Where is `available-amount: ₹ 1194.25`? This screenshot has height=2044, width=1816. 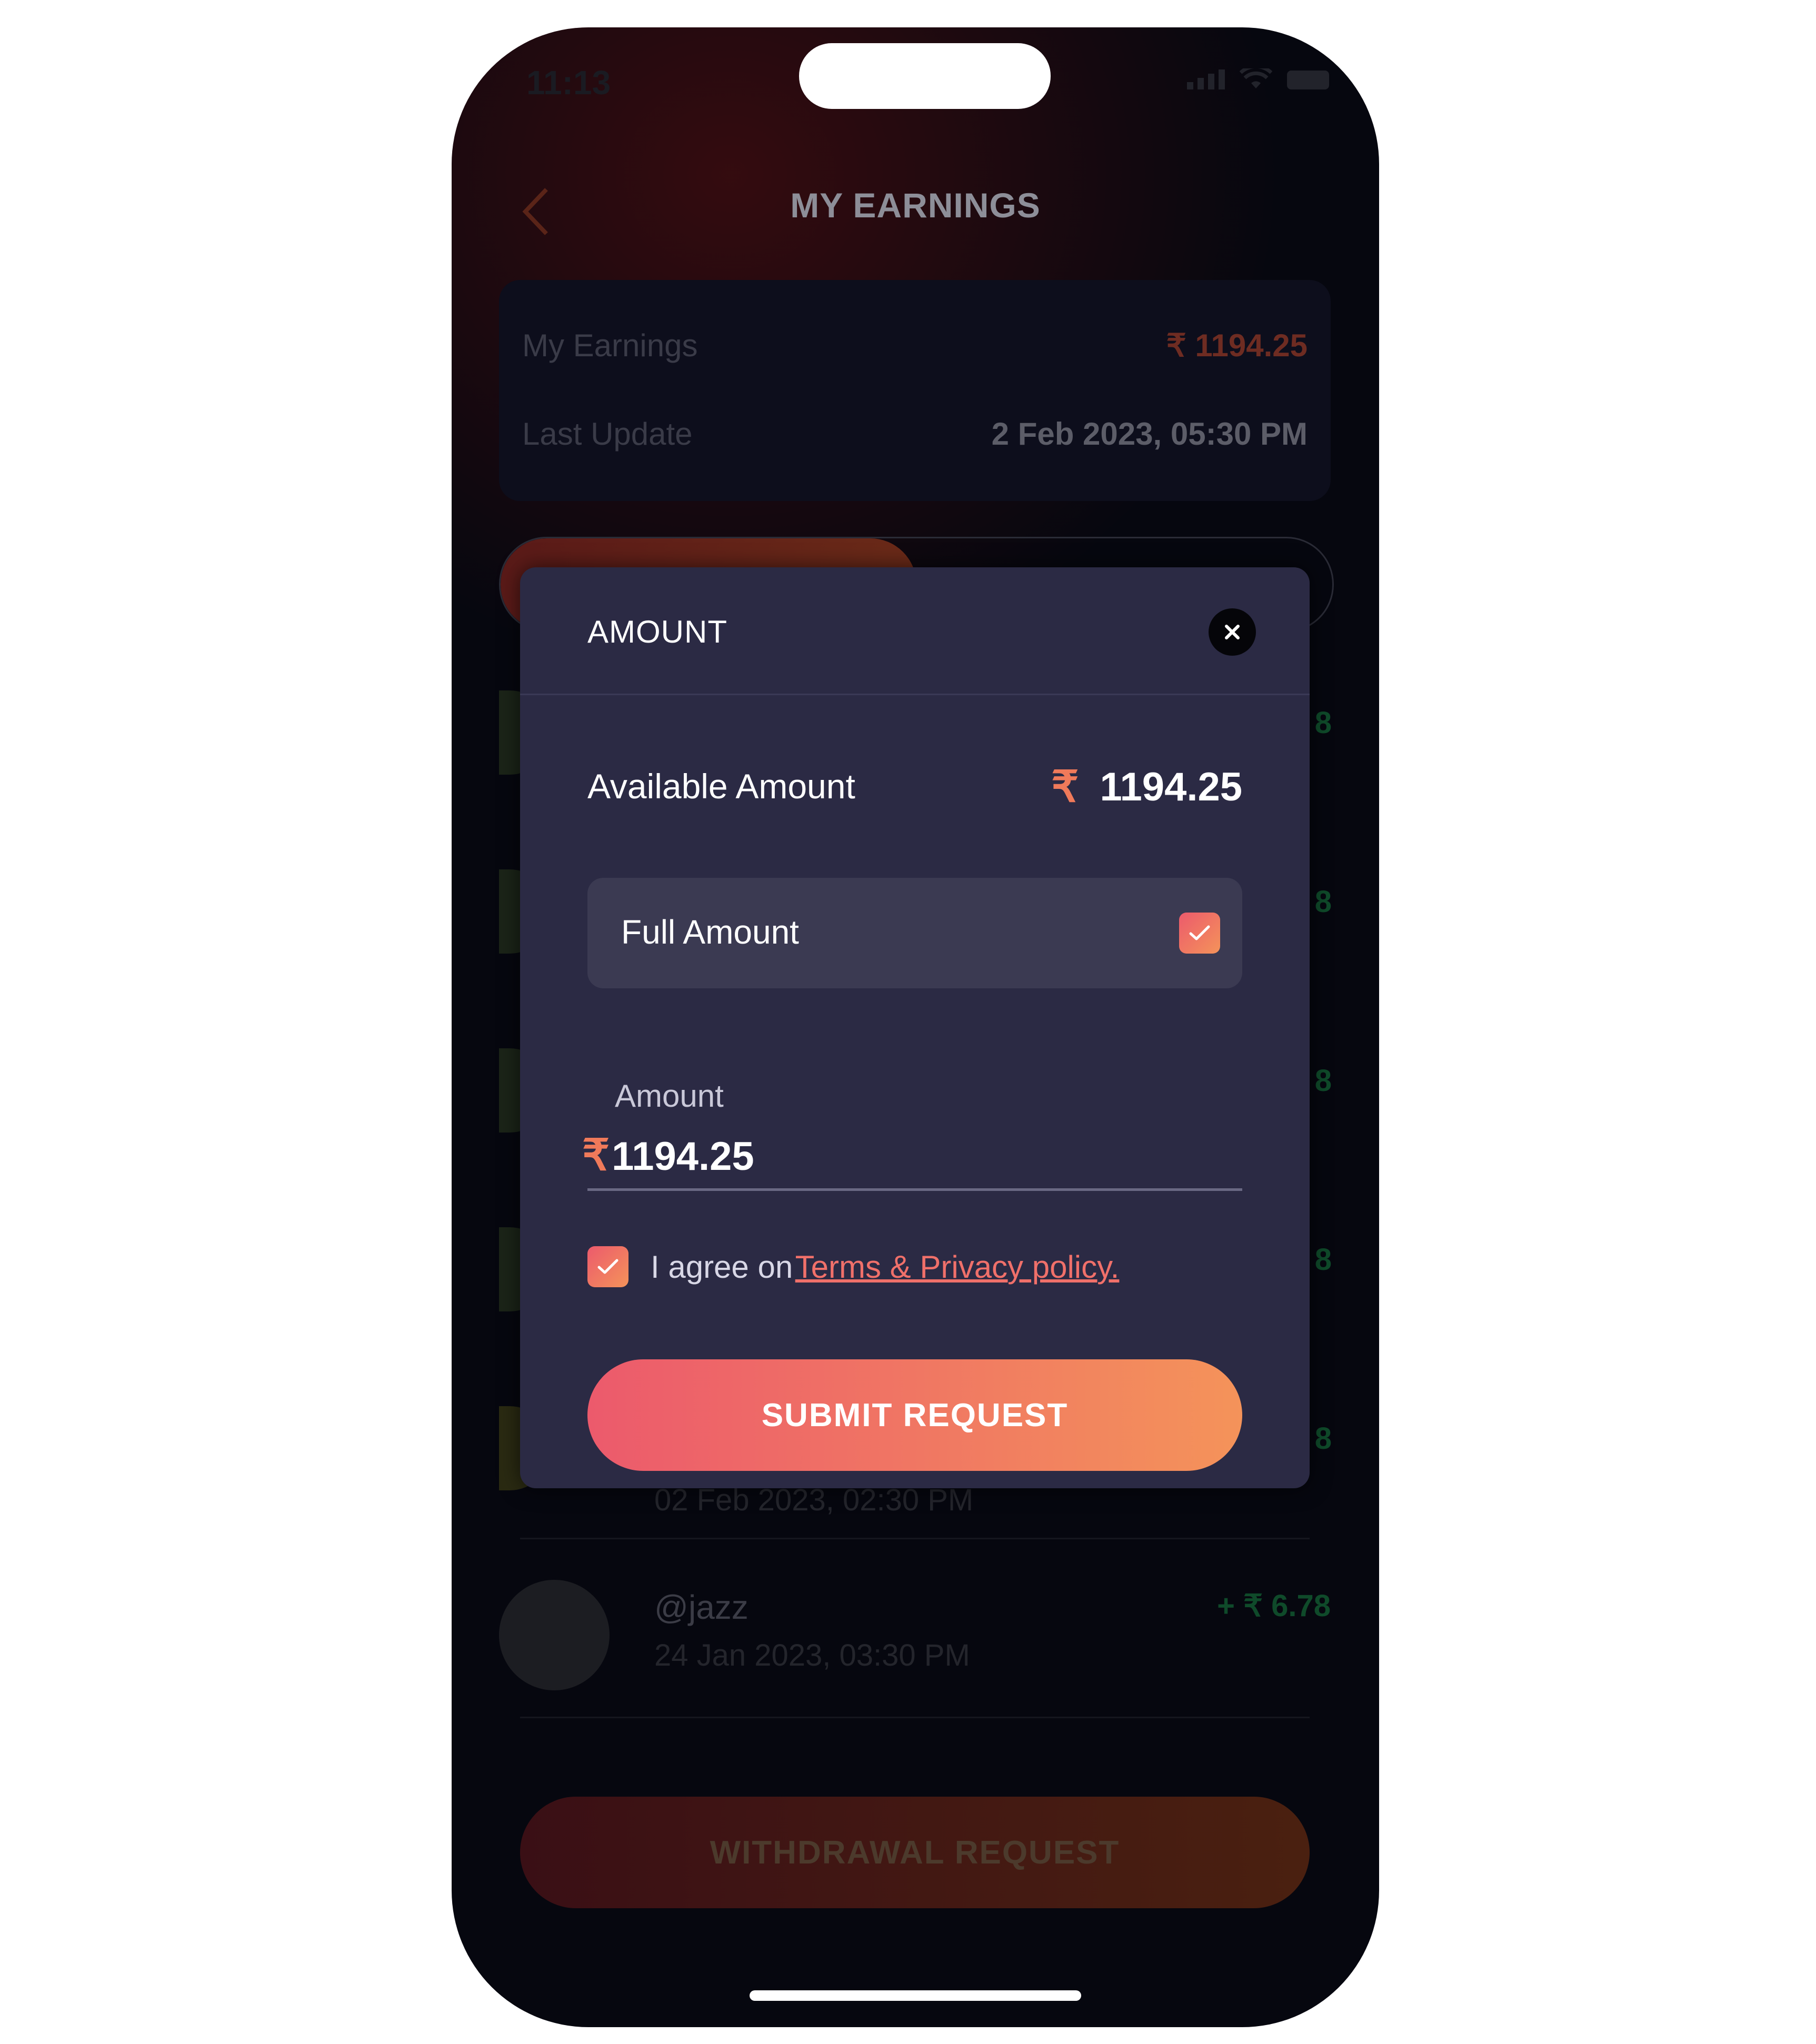
available-amount: ₹ 1194.25 is located at coordinates (1146, 787).